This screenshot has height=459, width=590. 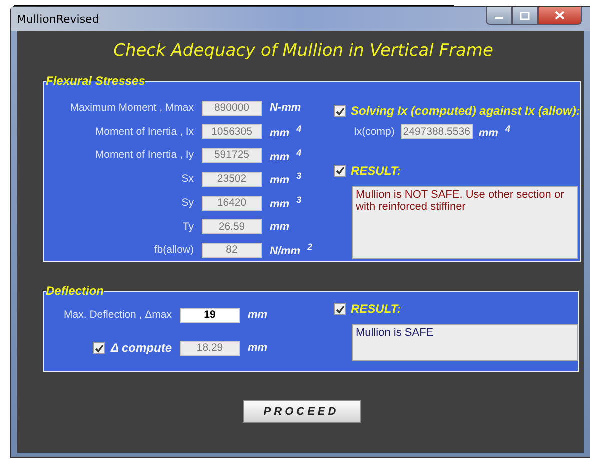 What do you see at coordinates (232, 155) in the screenshot?
I see `value-field: 591725` at bounding box center [232, 155].